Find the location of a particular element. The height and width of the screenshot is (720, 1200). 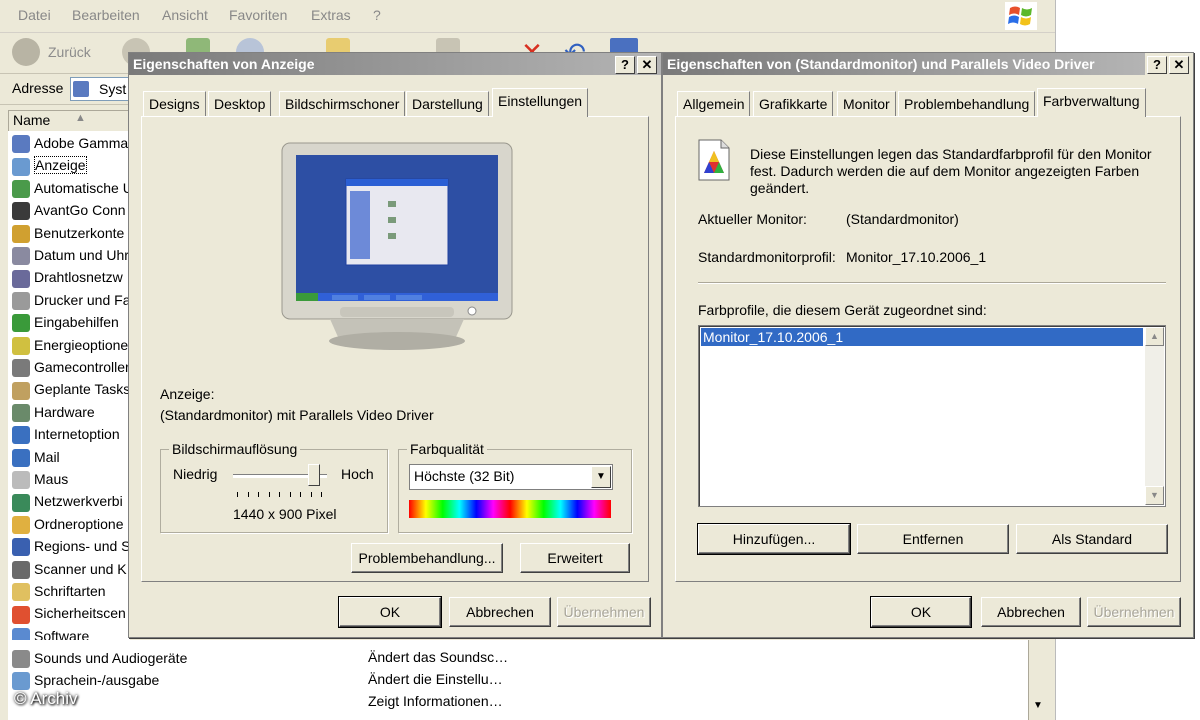

color-quality-select: Höchste (32 Bit) ▼ is located at coordinates (511, 477).